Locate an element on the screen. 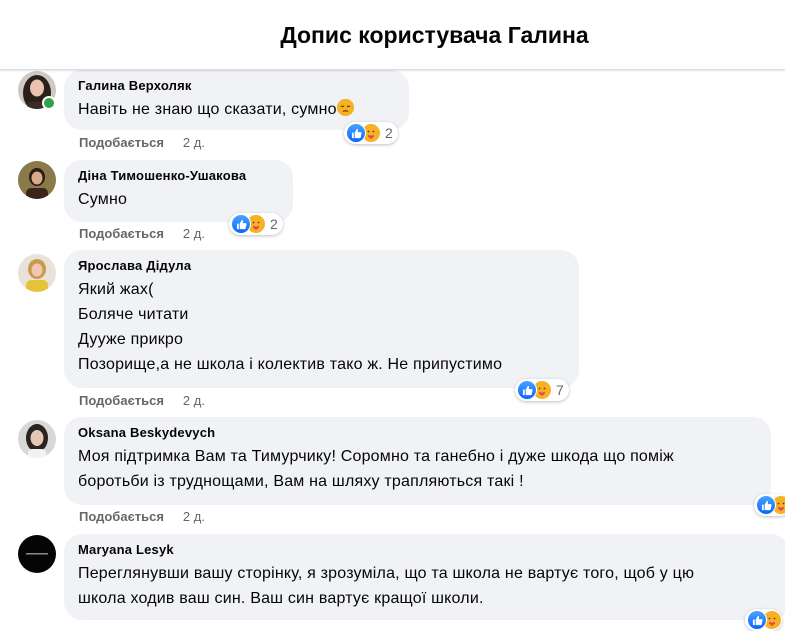  comment-author: Діна Тимошенко-Ушакова is located at coordinates (178, 175).